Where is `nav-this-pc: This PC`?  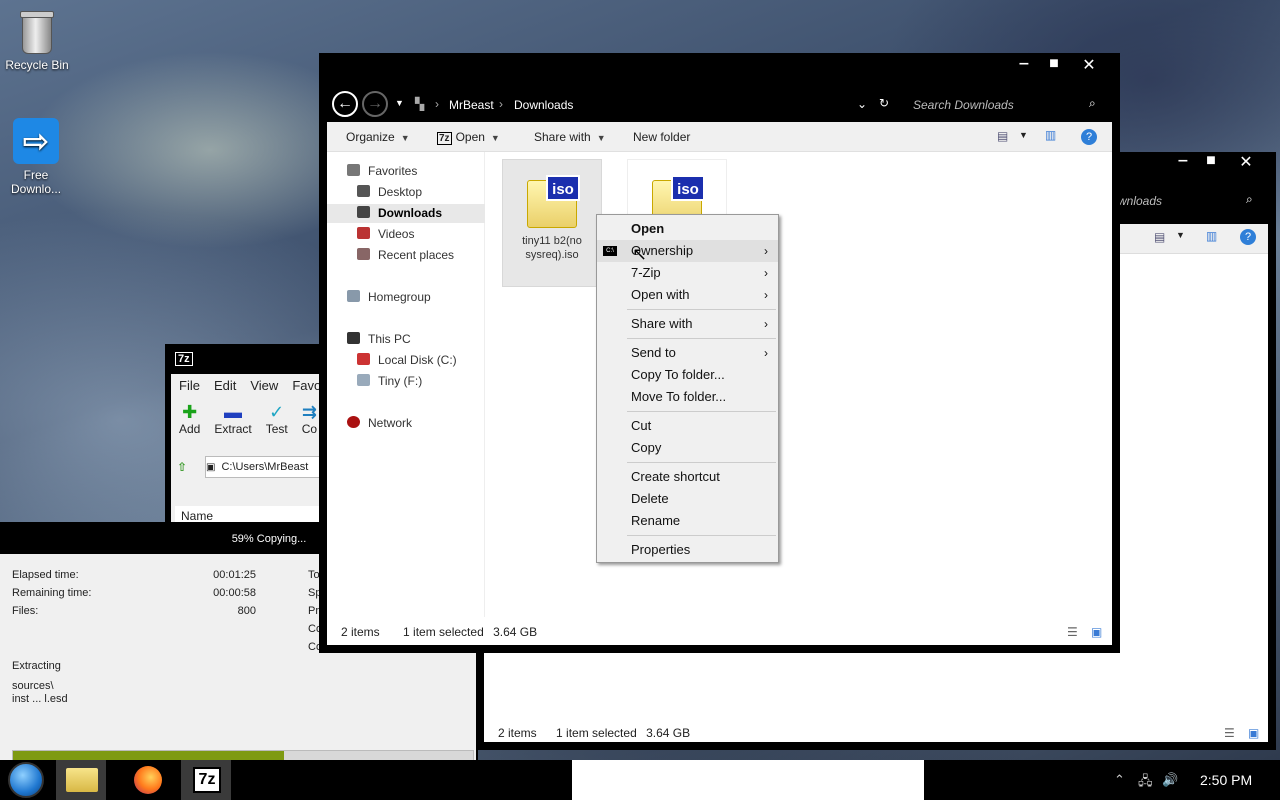 nav-this-pc: This PC is located at coordinates (379, 339).